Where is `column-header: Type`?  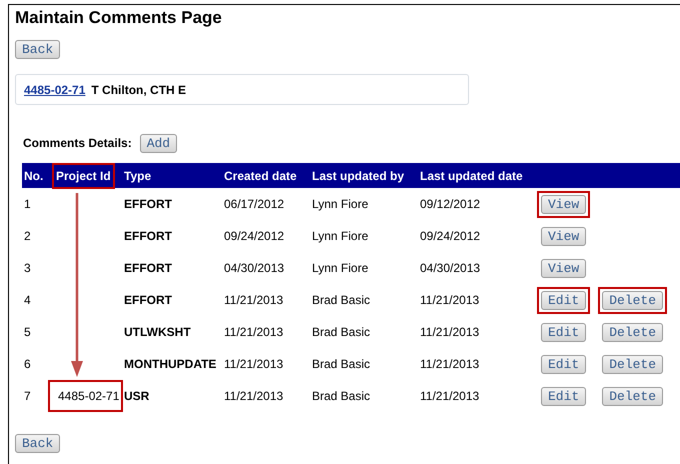
column-header: Type is located at coordinates (138, 175).